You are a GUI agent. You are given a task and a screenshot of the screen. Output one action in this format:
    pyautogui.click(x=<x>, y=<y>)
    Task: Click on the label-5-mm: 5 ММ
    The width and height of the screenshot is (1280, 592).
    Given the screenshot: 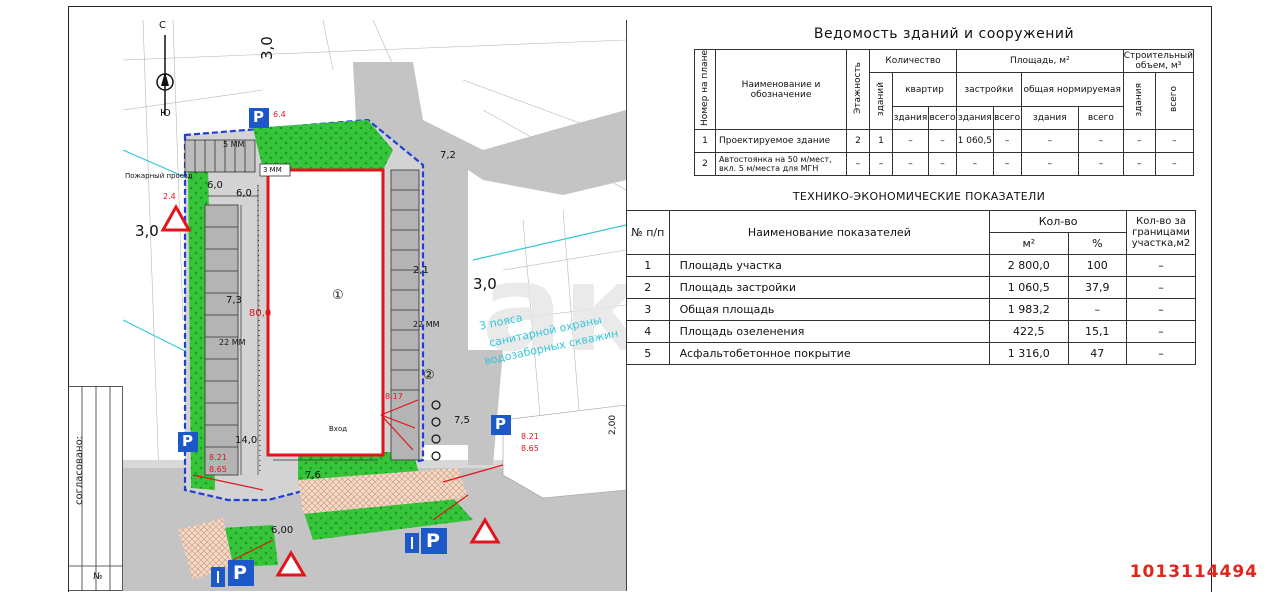 What is the action you would take?
    pyautogui.click(x=234, y=144)
    